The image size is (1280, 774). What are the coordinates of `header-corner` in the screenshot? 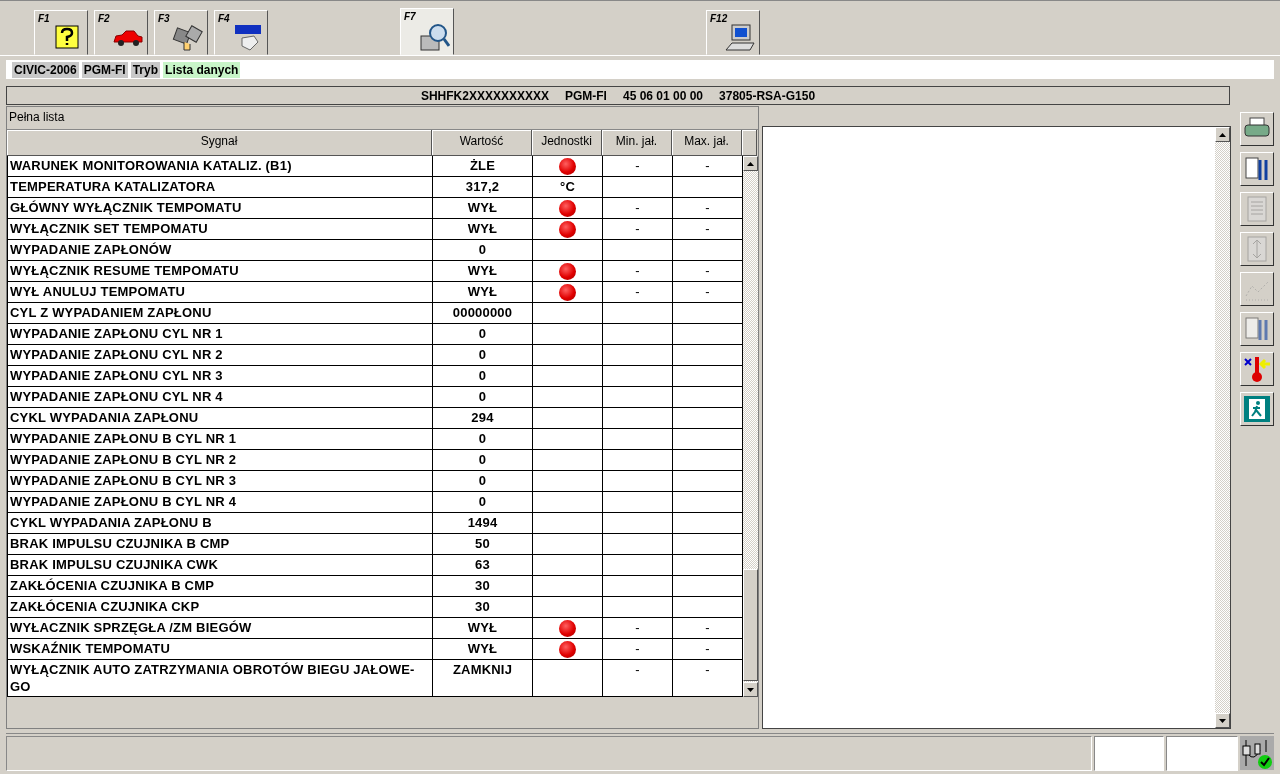 It's located at (749, 143).